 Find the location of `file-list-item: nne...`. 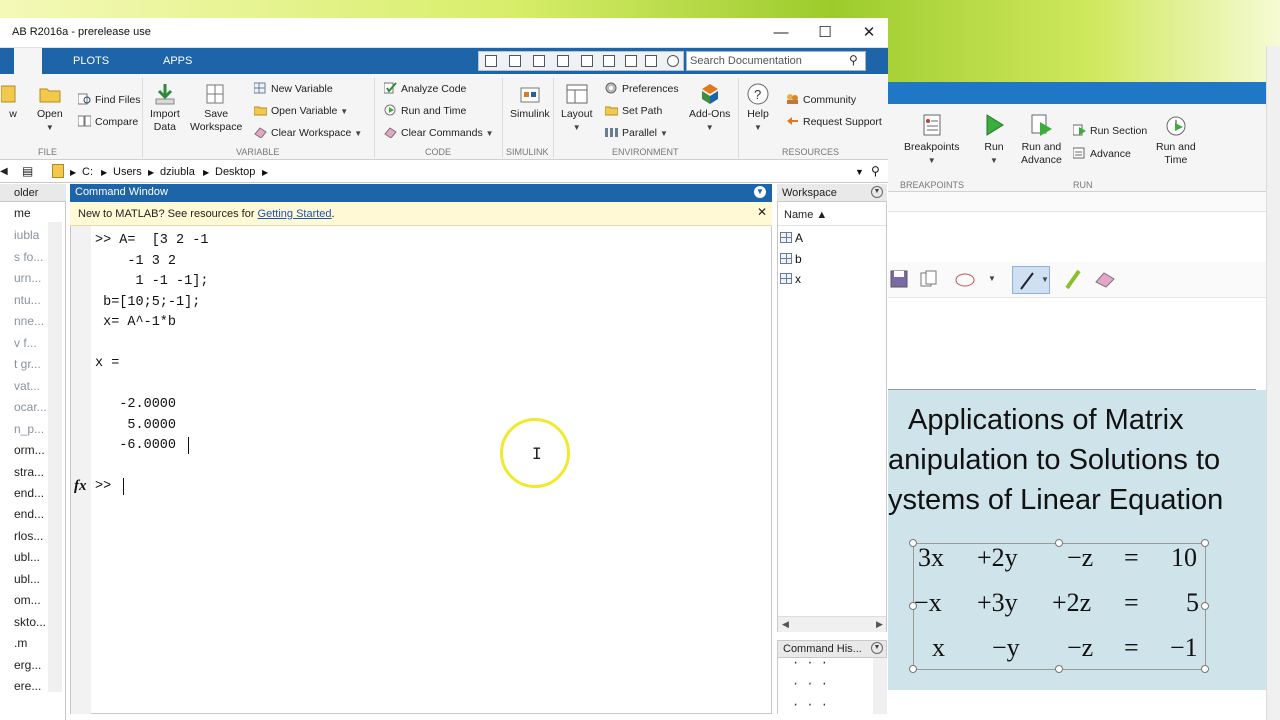

file-list-item: nne... is located at coordinates (29, 321).